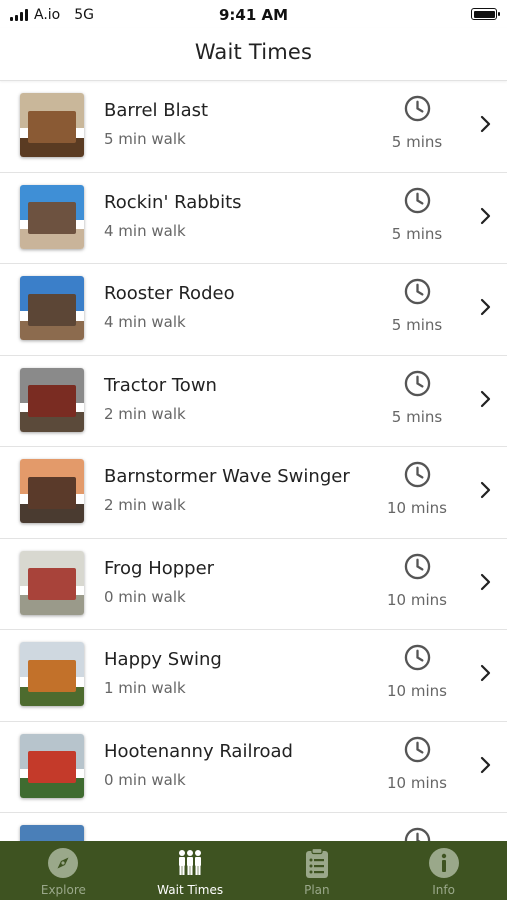 The height and width of the screenshot is (900, 507). I want to click on tab-explore: Explore, so click(63, 870).